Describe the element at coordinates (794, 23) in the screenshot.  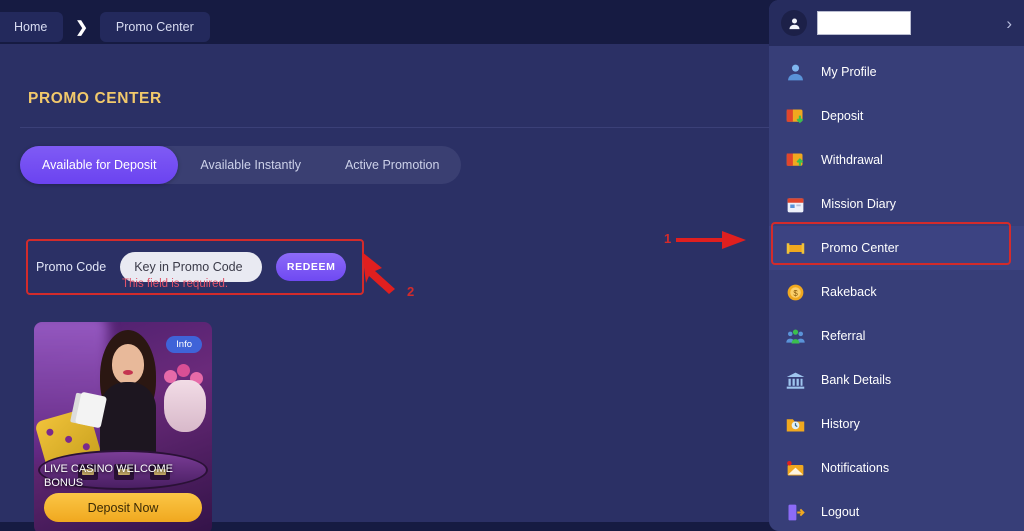
I see `avatar` at that location.